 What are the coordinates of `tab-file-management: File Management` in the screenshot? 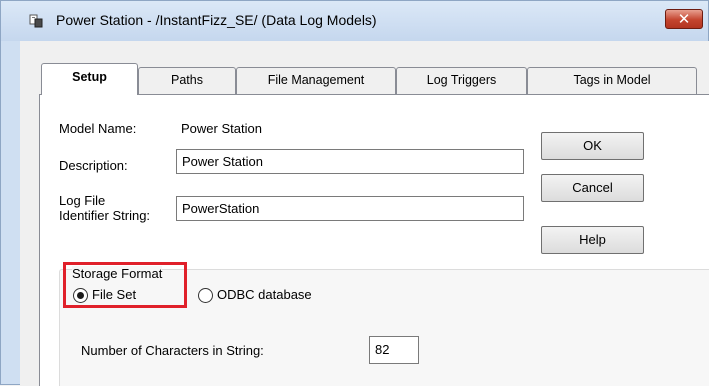 It's located at (316, 80).